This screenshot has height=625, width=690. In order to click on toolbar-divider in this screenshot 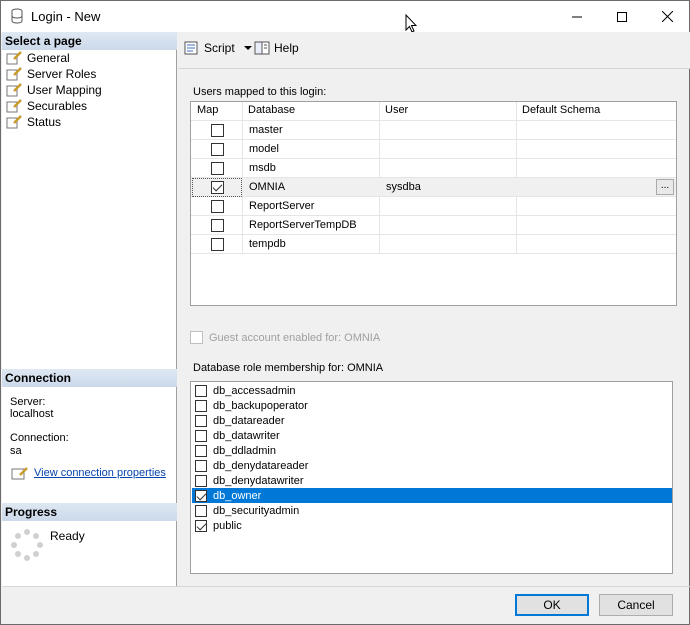, I will do `click(434, 68)`.